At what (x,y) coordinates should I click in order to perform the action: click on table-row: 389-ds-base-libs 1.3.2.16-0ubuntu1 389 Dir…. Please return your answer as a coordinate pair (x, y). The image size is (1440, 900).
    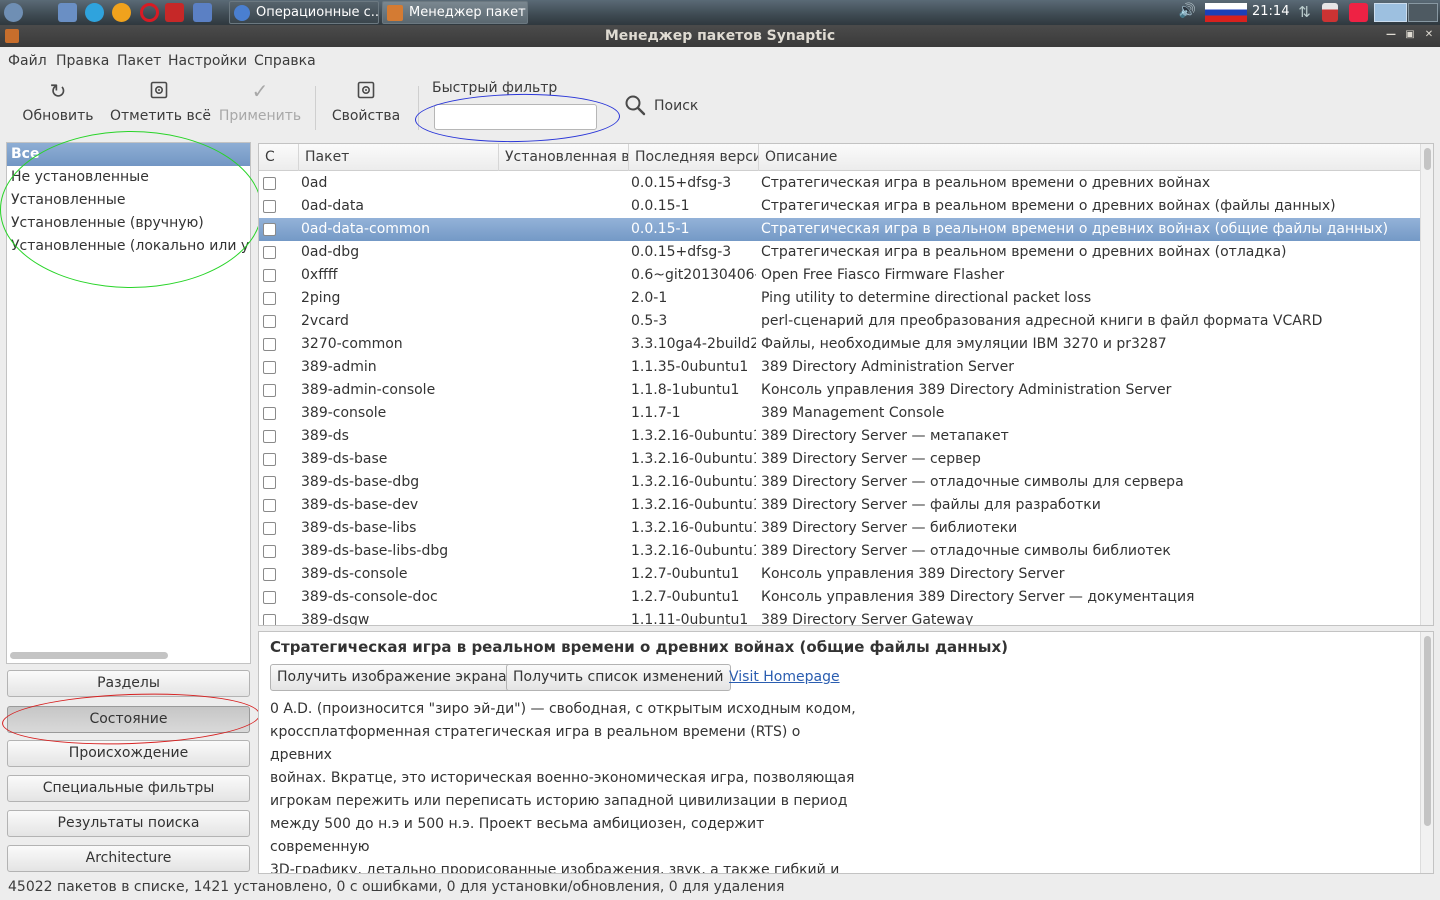
    Looking at the image, I should click on (840, 528).